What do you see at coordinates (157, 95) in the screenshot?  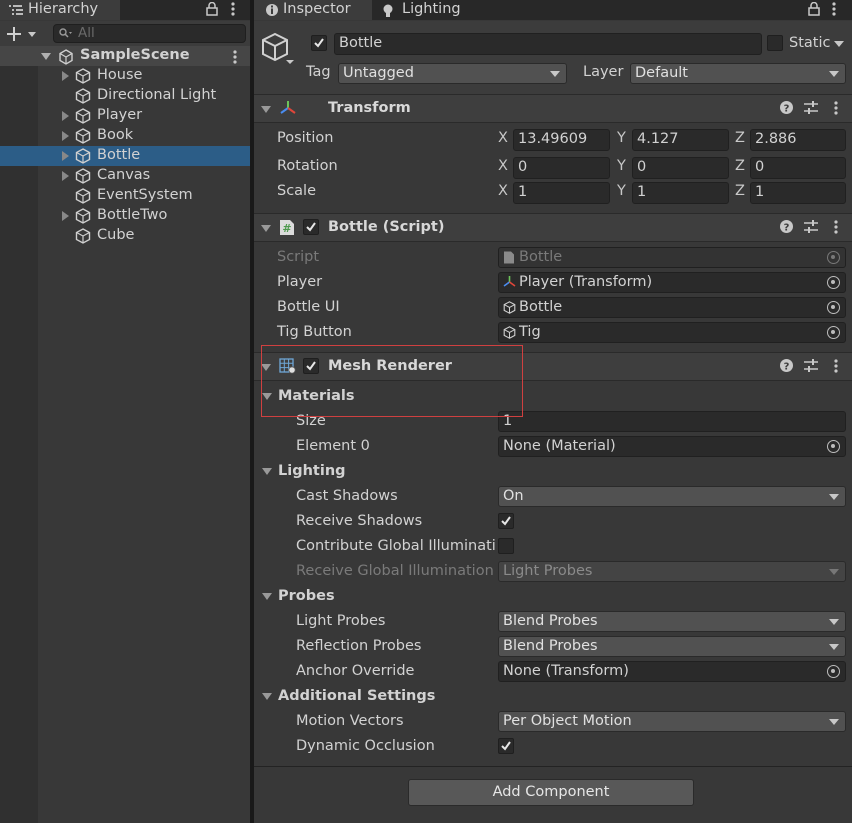 I see `hierarchy-item-label: Directional Light` at bounding box center [157, 95].